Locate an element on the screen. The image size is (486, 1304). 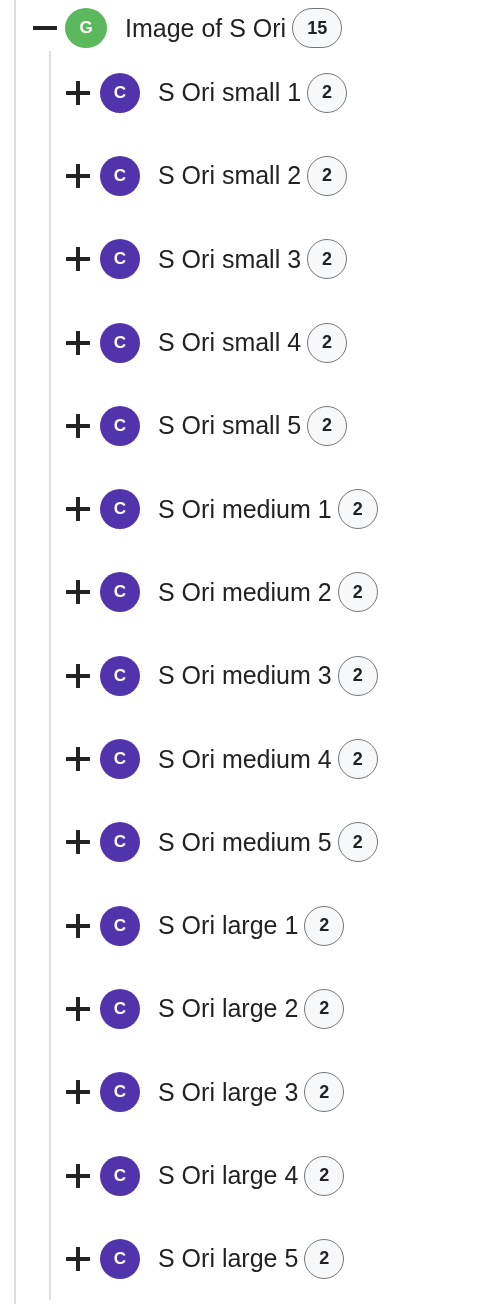
tree-item-label: S Ori medium 2 is located at coordinates (245, 592).